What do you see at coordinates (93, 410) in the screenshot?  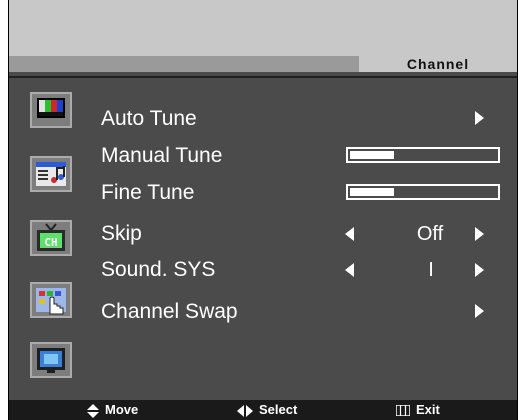 I see `up-down-arrows-icon` at bounding box center [93, 410].